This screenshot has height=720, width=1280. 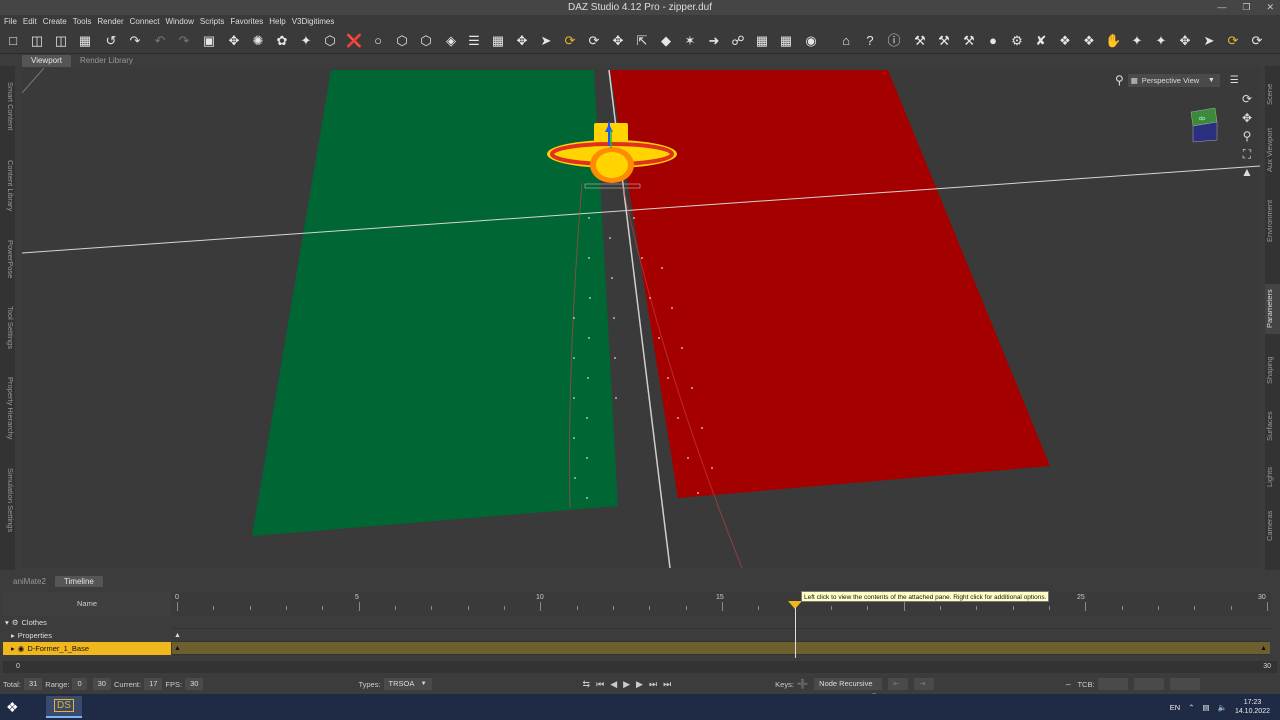 What do you see at coordinates (7, 622) in the screenshot?
I see `expander-icon: ▾` at bounding box center [7, 622].